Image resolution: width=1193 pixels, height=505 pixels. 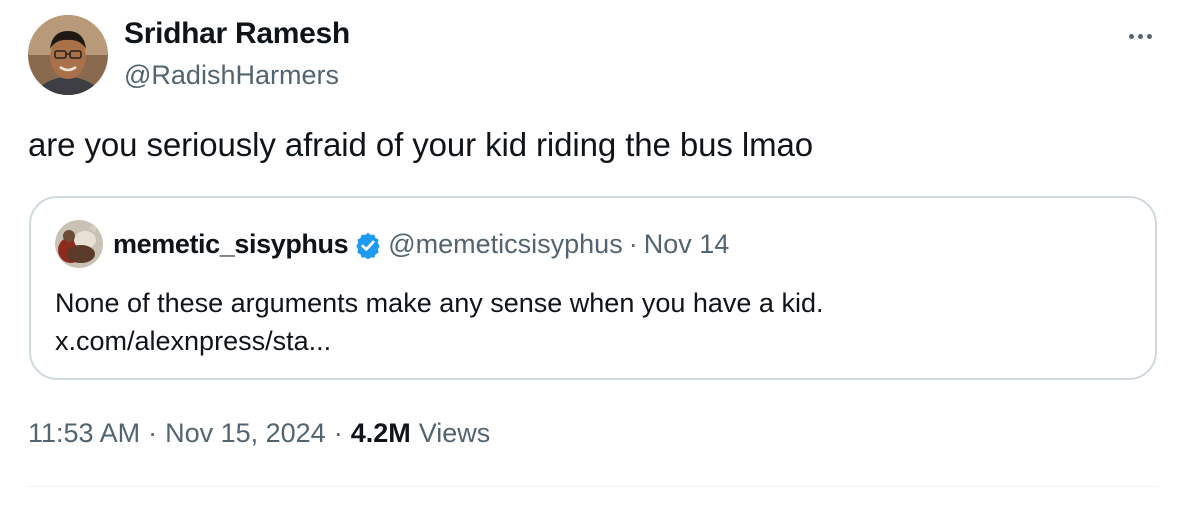 I want to click on profile-photo-icon, so click(x=68, y=55).